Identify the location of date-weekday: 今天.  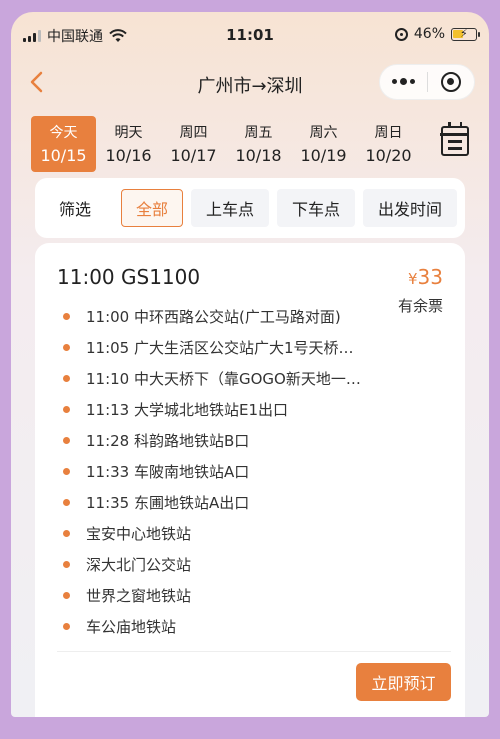
(63, 133).